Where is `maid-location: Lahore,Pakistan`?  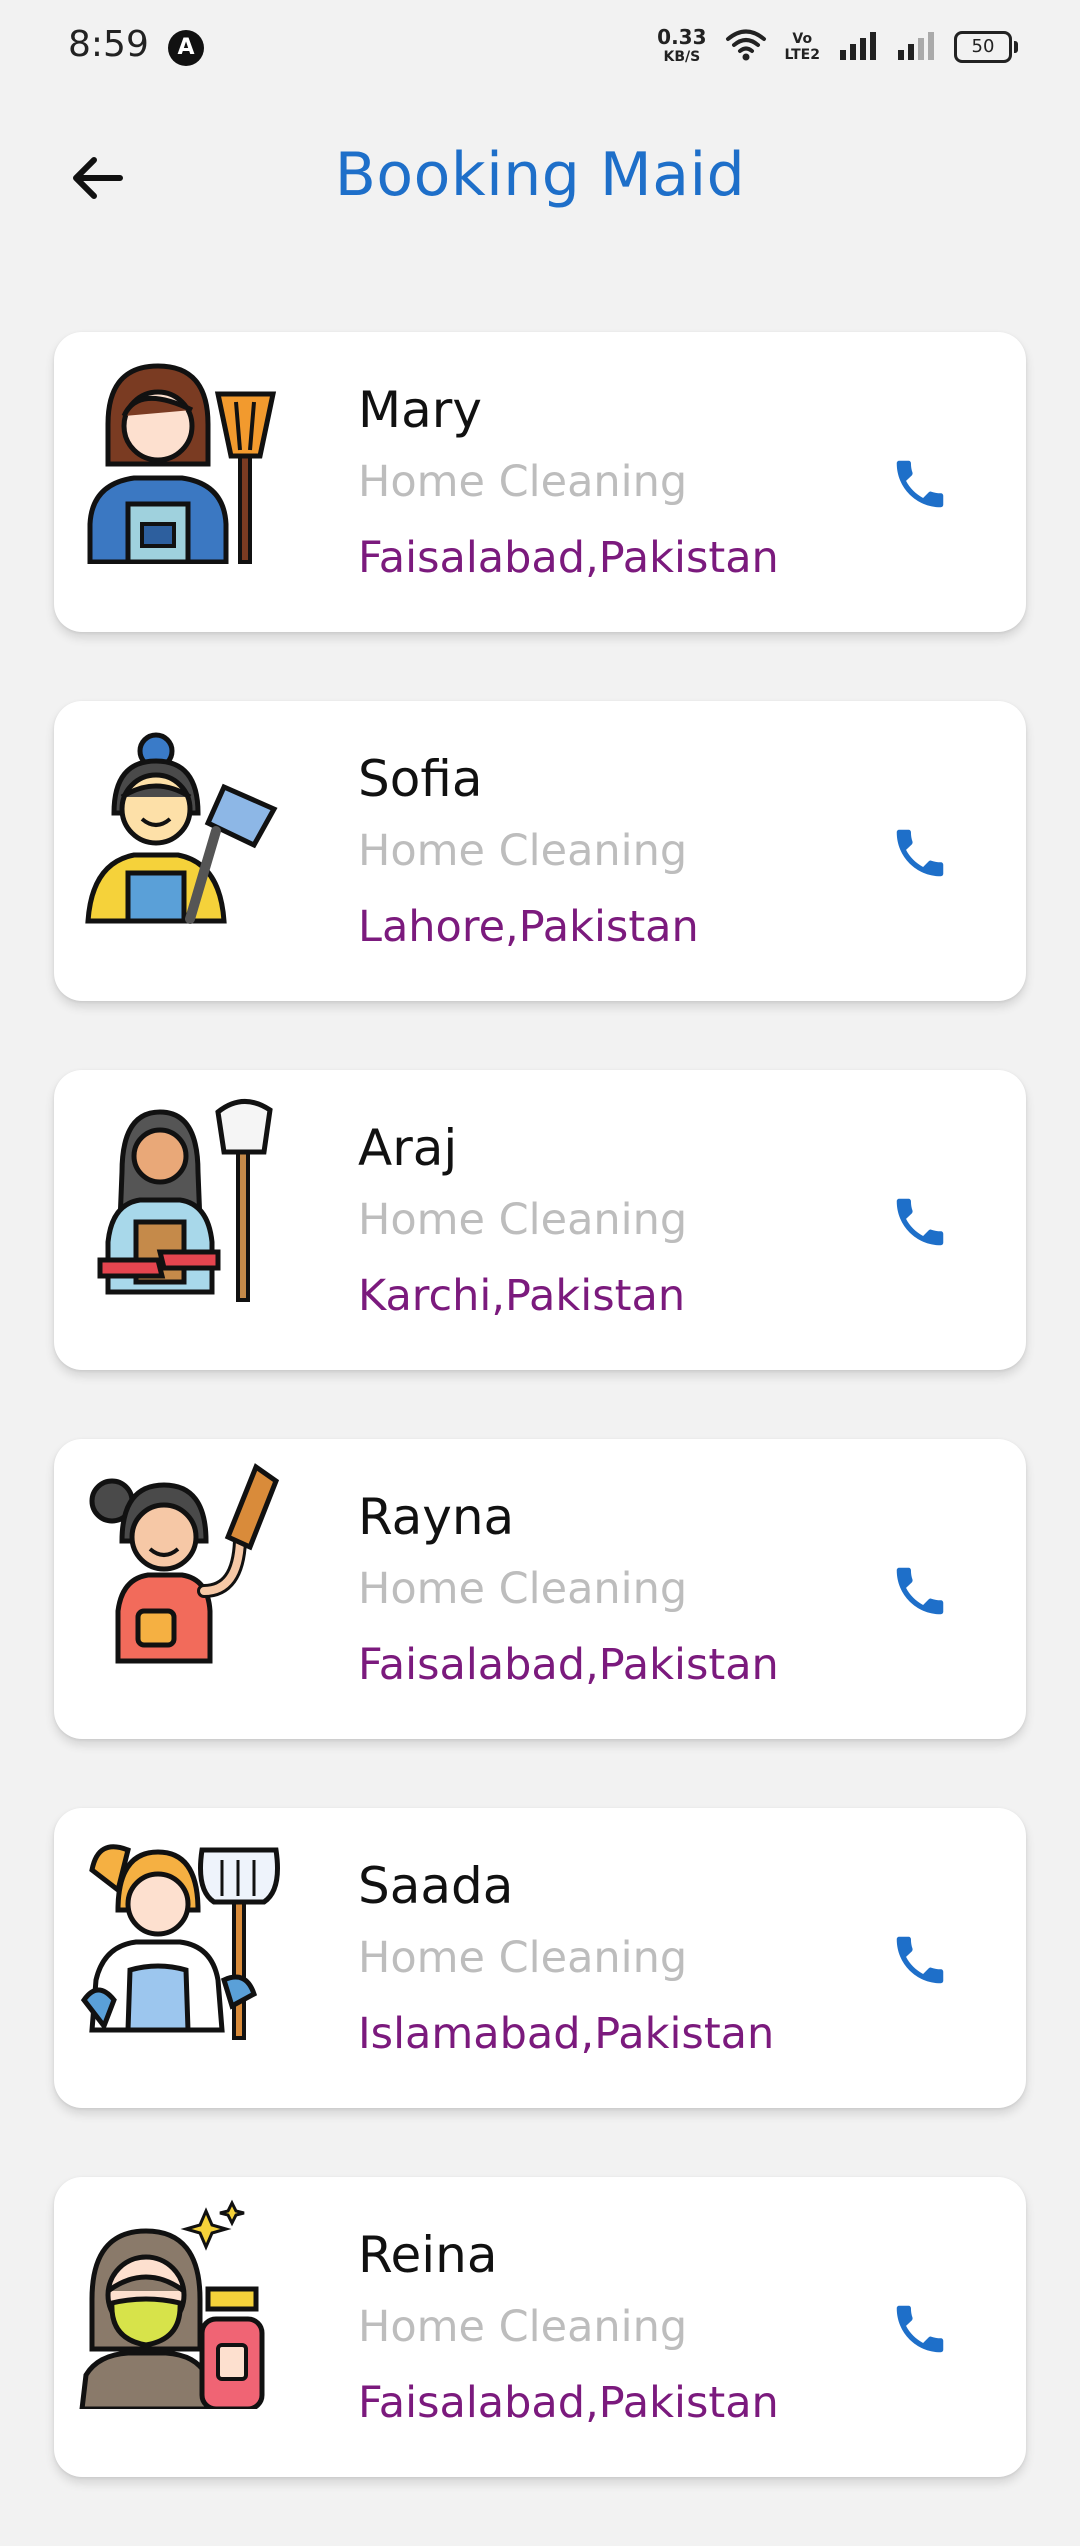
maid-location: Lahore,Pakistan is located at coordinates (528, 927).